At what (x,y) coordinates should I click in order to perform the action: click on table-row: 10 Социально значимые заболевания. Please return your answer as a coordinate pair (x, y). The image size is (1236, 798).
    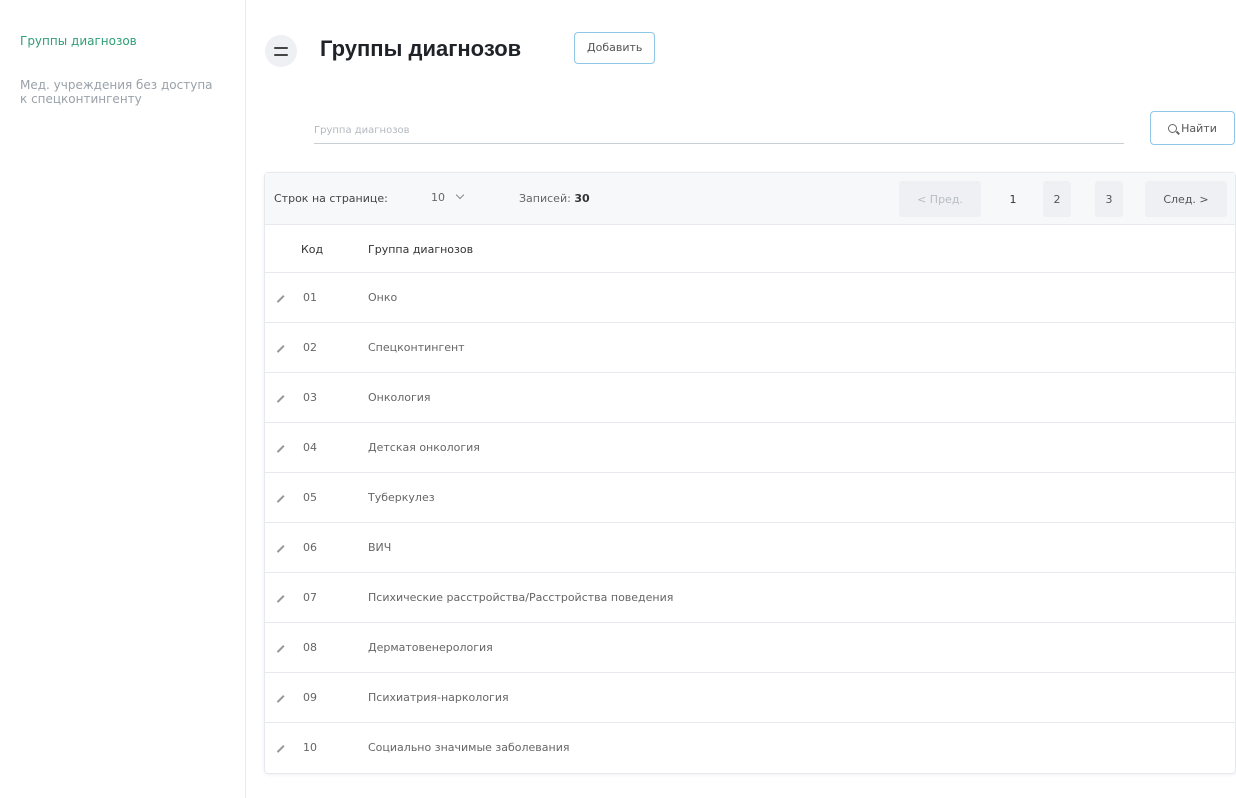
    Looking at the image, I should click on (750, 748).